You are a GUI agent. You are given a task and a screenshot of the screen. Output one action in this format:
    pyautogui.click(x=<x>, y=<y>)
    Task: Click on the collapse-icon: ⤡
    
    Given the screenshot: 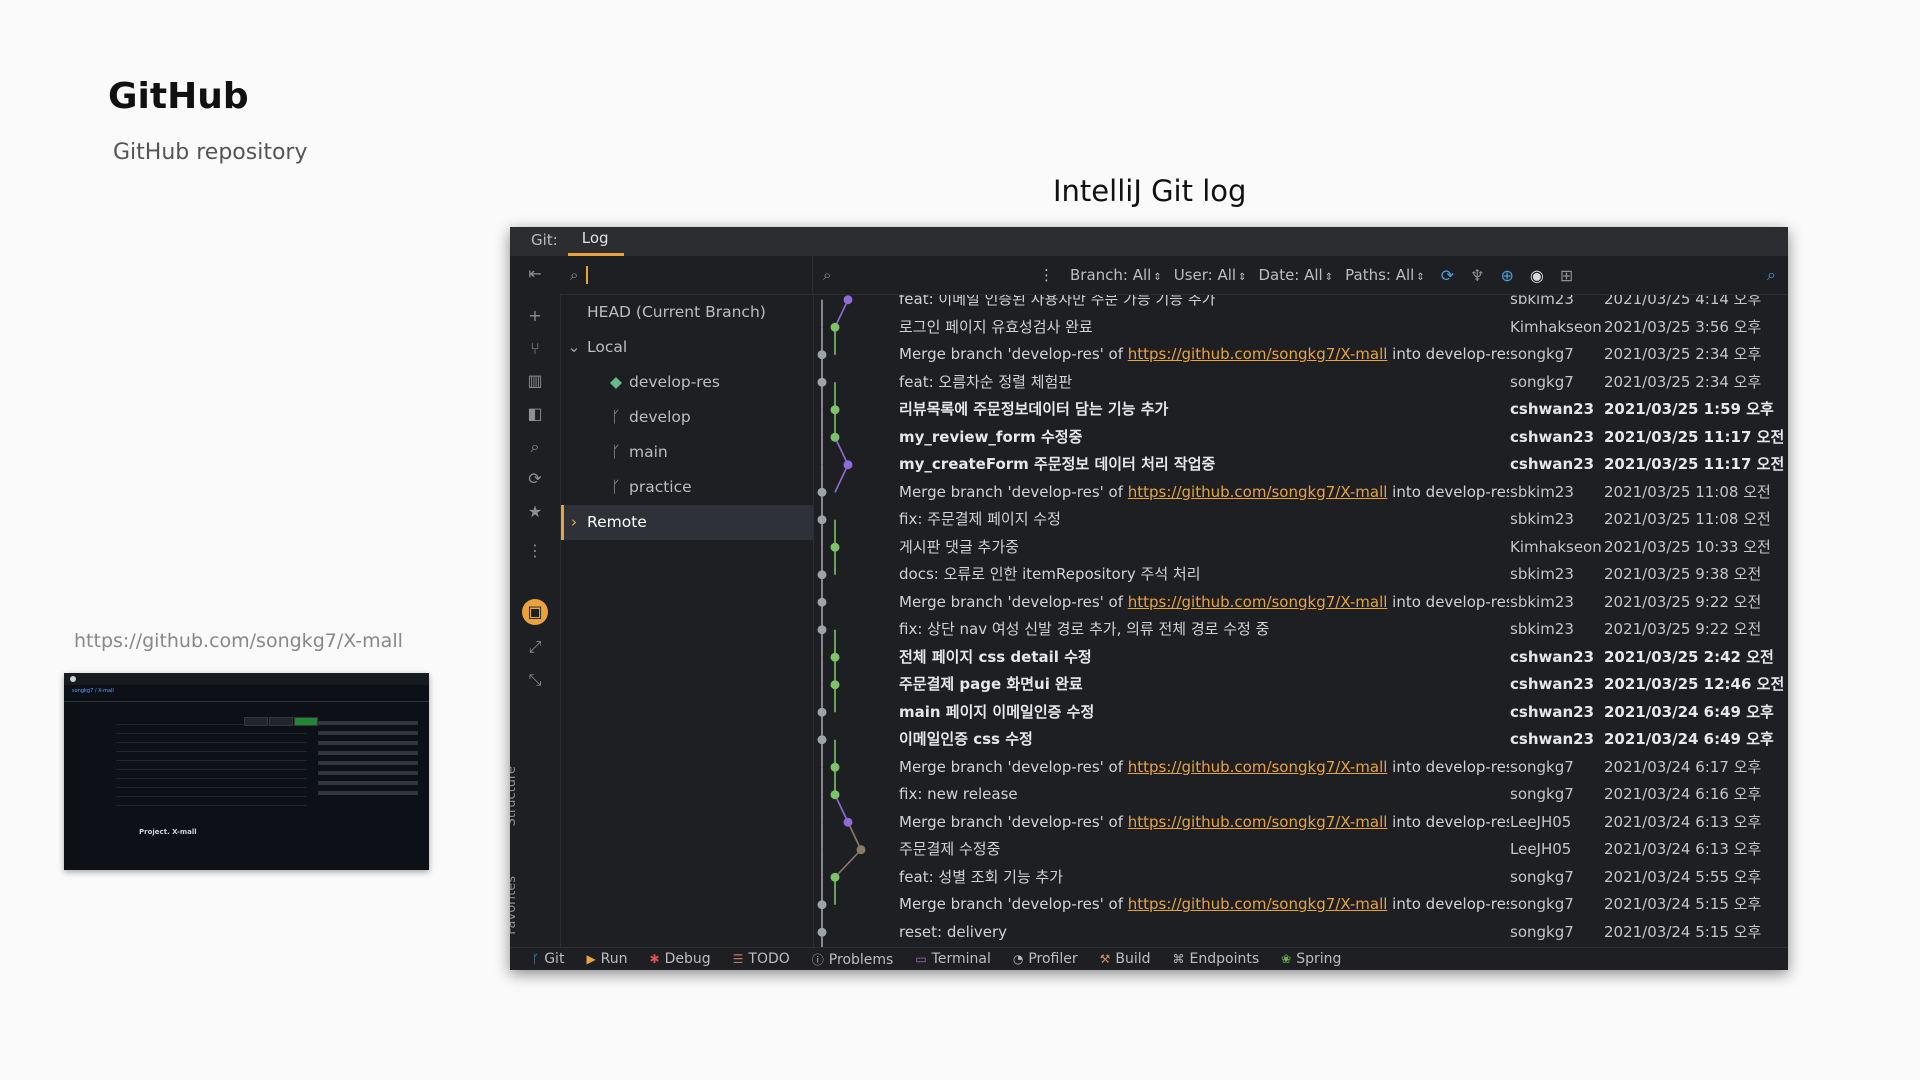 What is the action you would take?
    pyautogui.click(x=535, y=680)
    